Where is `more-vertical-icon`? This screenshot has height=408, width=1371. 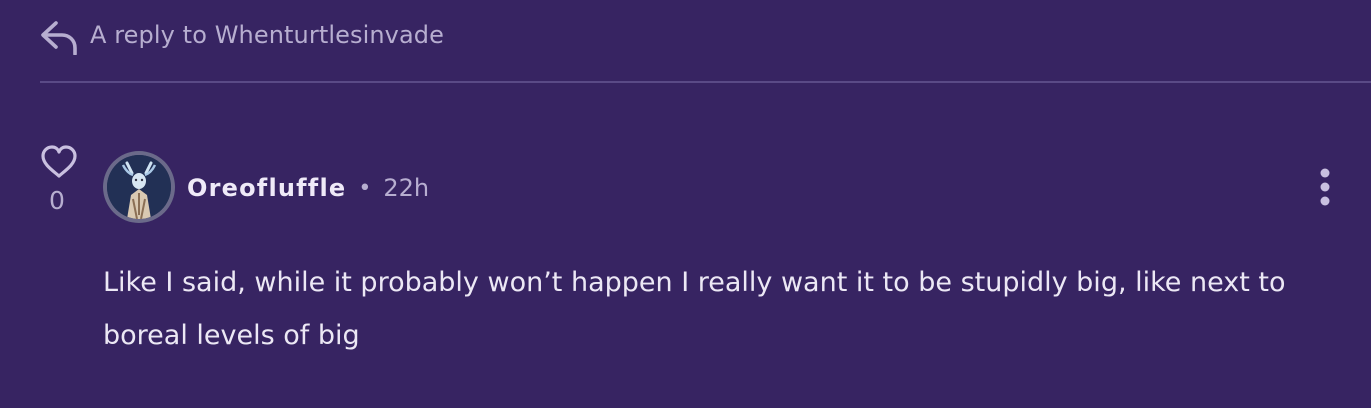
more-vertical-icon is located at coordinates (1325, 188).